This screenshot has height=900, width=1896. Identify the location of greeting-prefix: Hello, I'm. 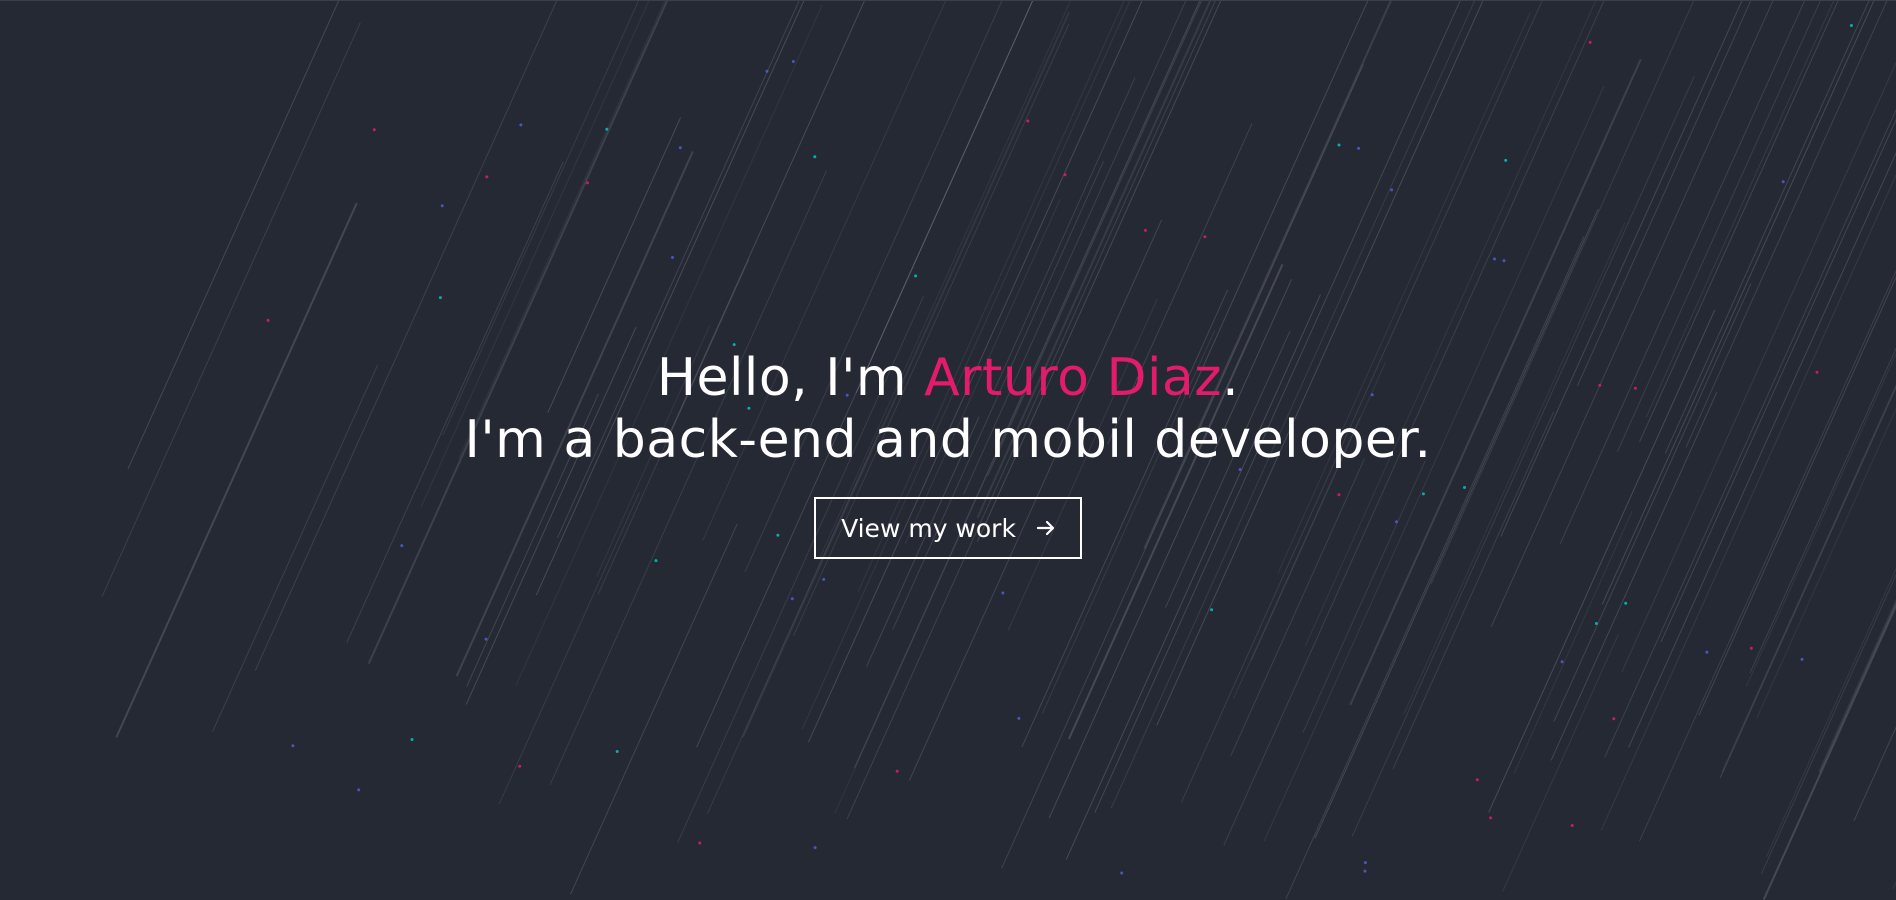
(790, 378).